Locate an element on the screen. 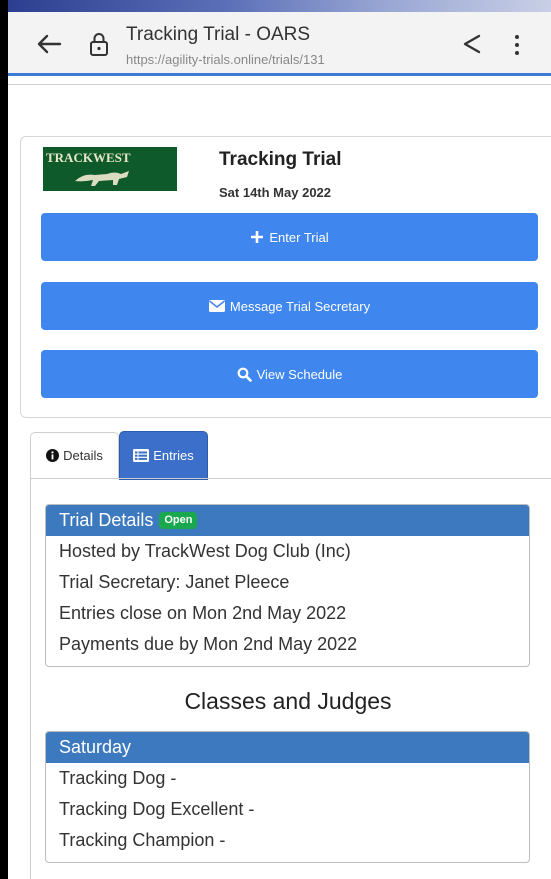 The width and height of the screenshot is (551, 879). list-item: Entries close on Mon 2nd May 2022 is located at coordinates (203, 613).